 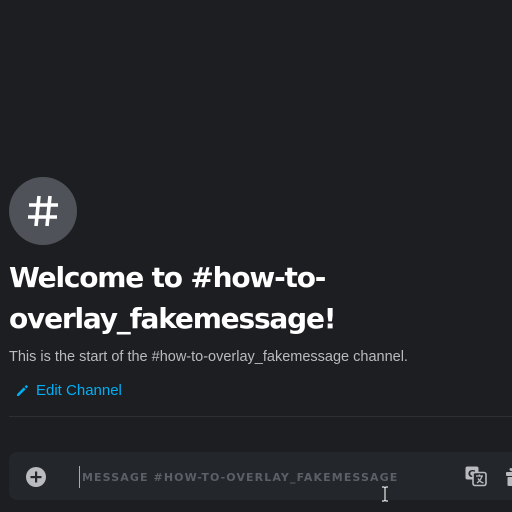 I want to click on pencil-icon, so click(x=22, y=390).